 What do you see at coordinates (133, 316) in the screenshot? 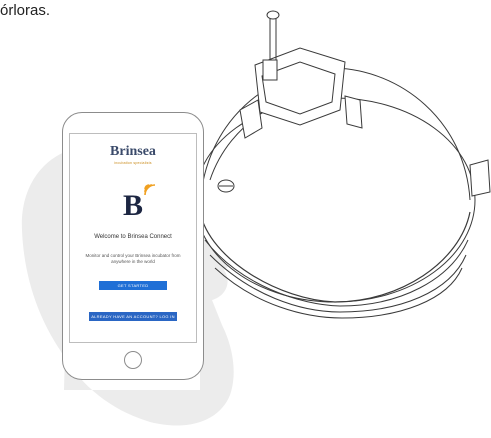
I see `log-in-button: ALREADY HAVE AN ACCOUNT? LOG IN` at bounding box center [133, 316].